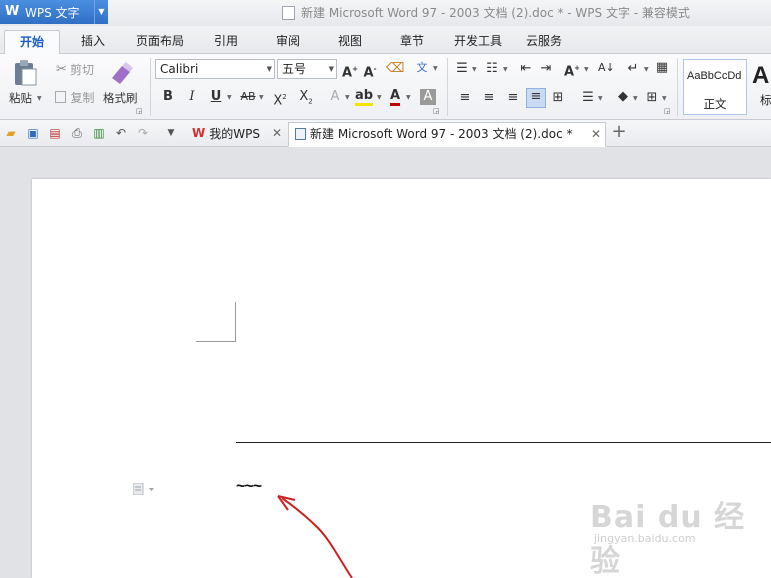 This screenshot has width=771, height=578. Describe the element at coordinates (32, 42) in the screenshot. I see `tab-home: 开始` at that location.